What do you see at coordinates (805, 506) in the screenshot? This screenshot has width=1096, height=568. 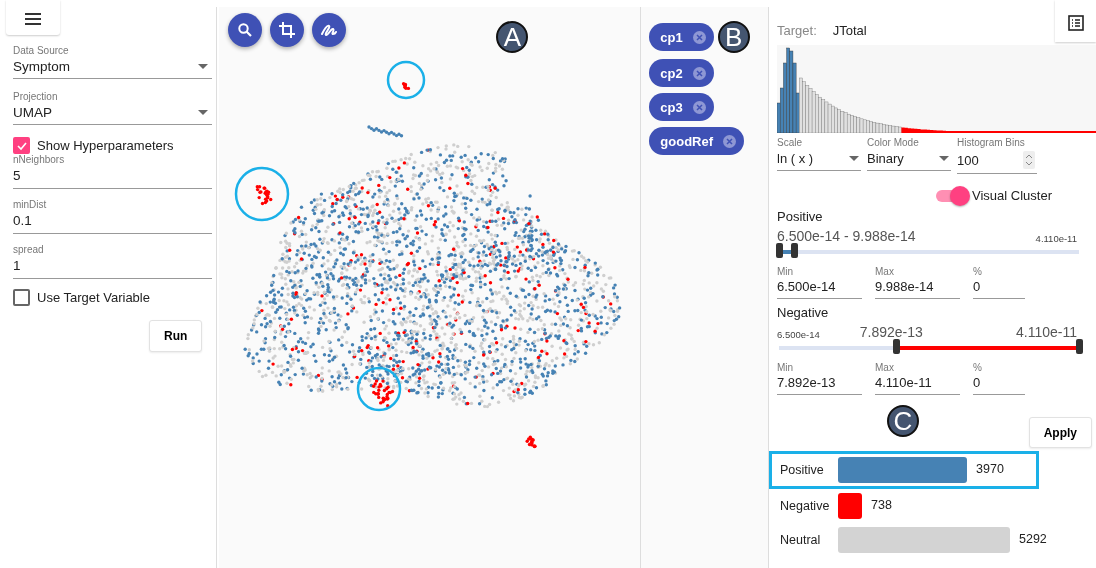 I see `legend-label: Negative` at bounding box center [805, 506].